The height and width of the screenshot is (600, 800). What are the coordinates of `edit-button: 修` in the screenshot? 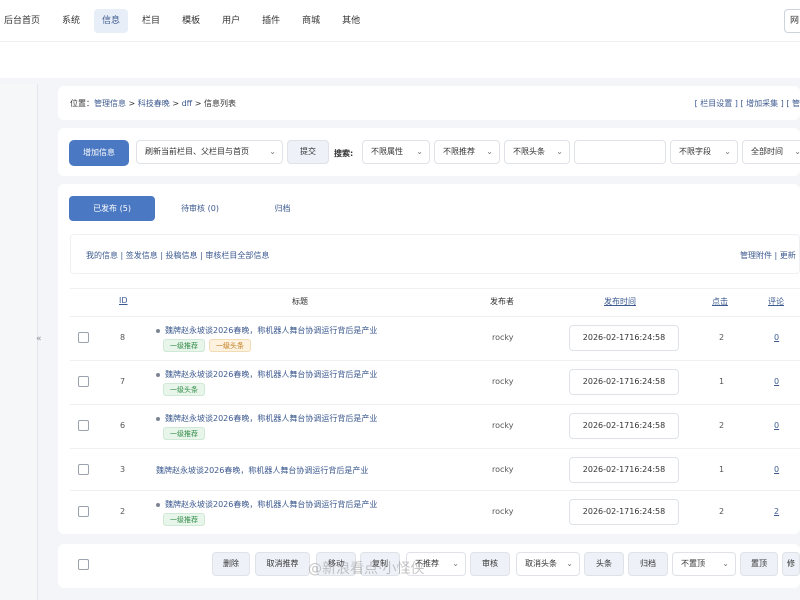 It's located at (791, 564).